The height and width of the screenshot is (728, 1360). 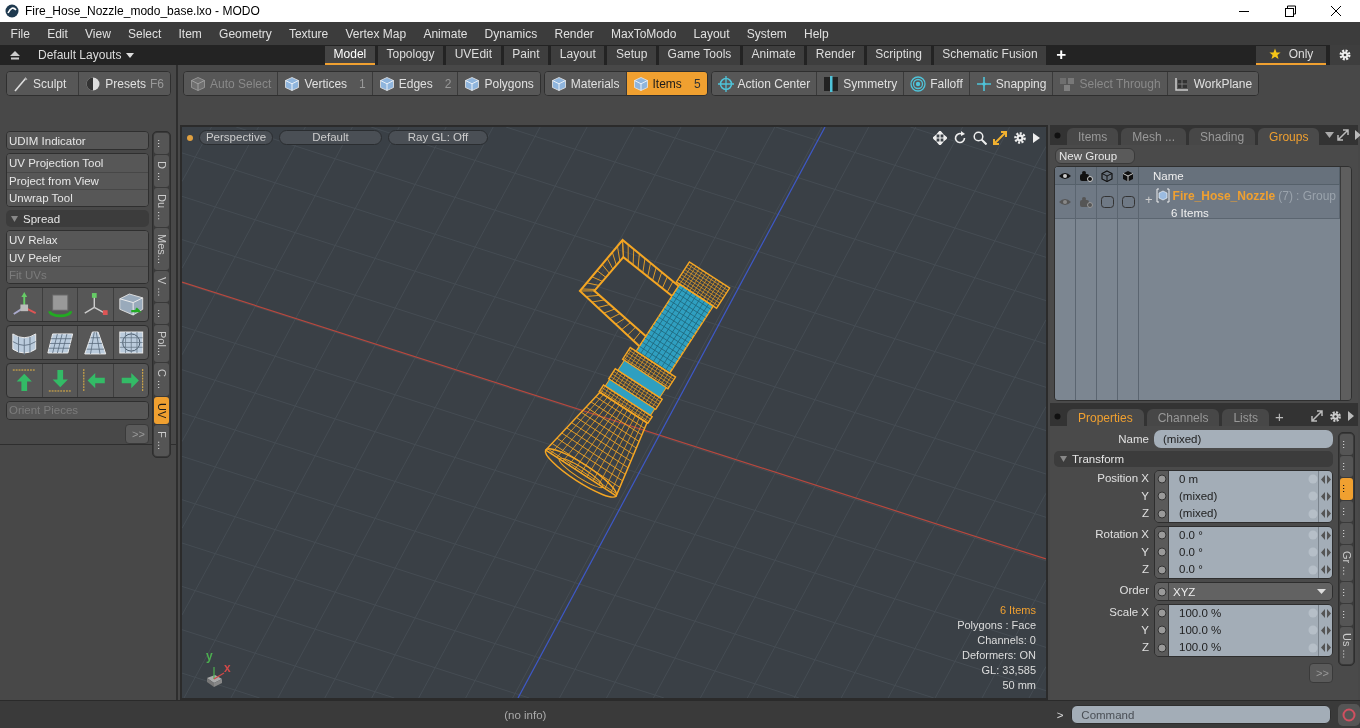 What do you see at coordinates (190, 137) in the screenshot?
I see `dot-icon` at bounding box center [190, 137].